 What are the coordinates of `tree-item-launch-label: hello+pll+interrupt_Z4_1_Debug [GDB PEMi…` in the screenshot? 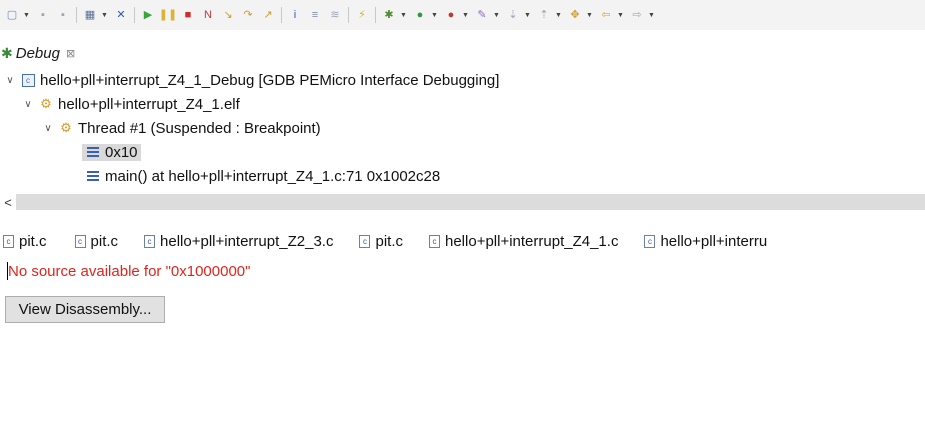 It's located at (270, 80).